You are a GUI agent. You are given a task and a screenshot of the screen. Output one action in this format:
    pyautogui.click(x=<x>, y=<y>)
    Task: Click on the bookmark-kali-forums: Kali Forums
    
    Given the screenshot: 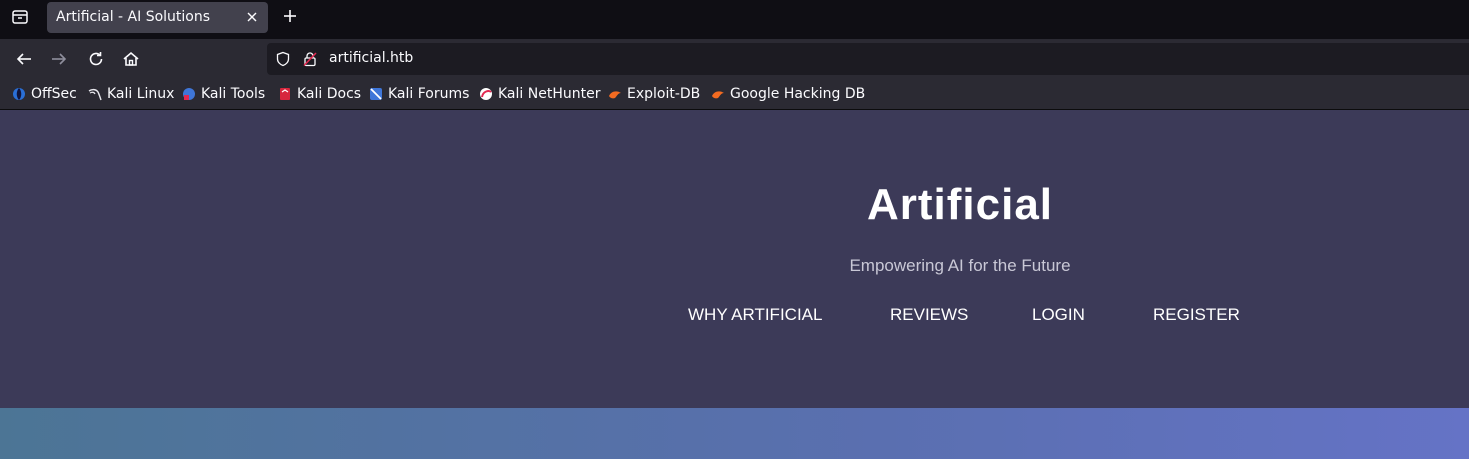 What is the action you would take?
    pyautogui.click(x=419, y=94)
    